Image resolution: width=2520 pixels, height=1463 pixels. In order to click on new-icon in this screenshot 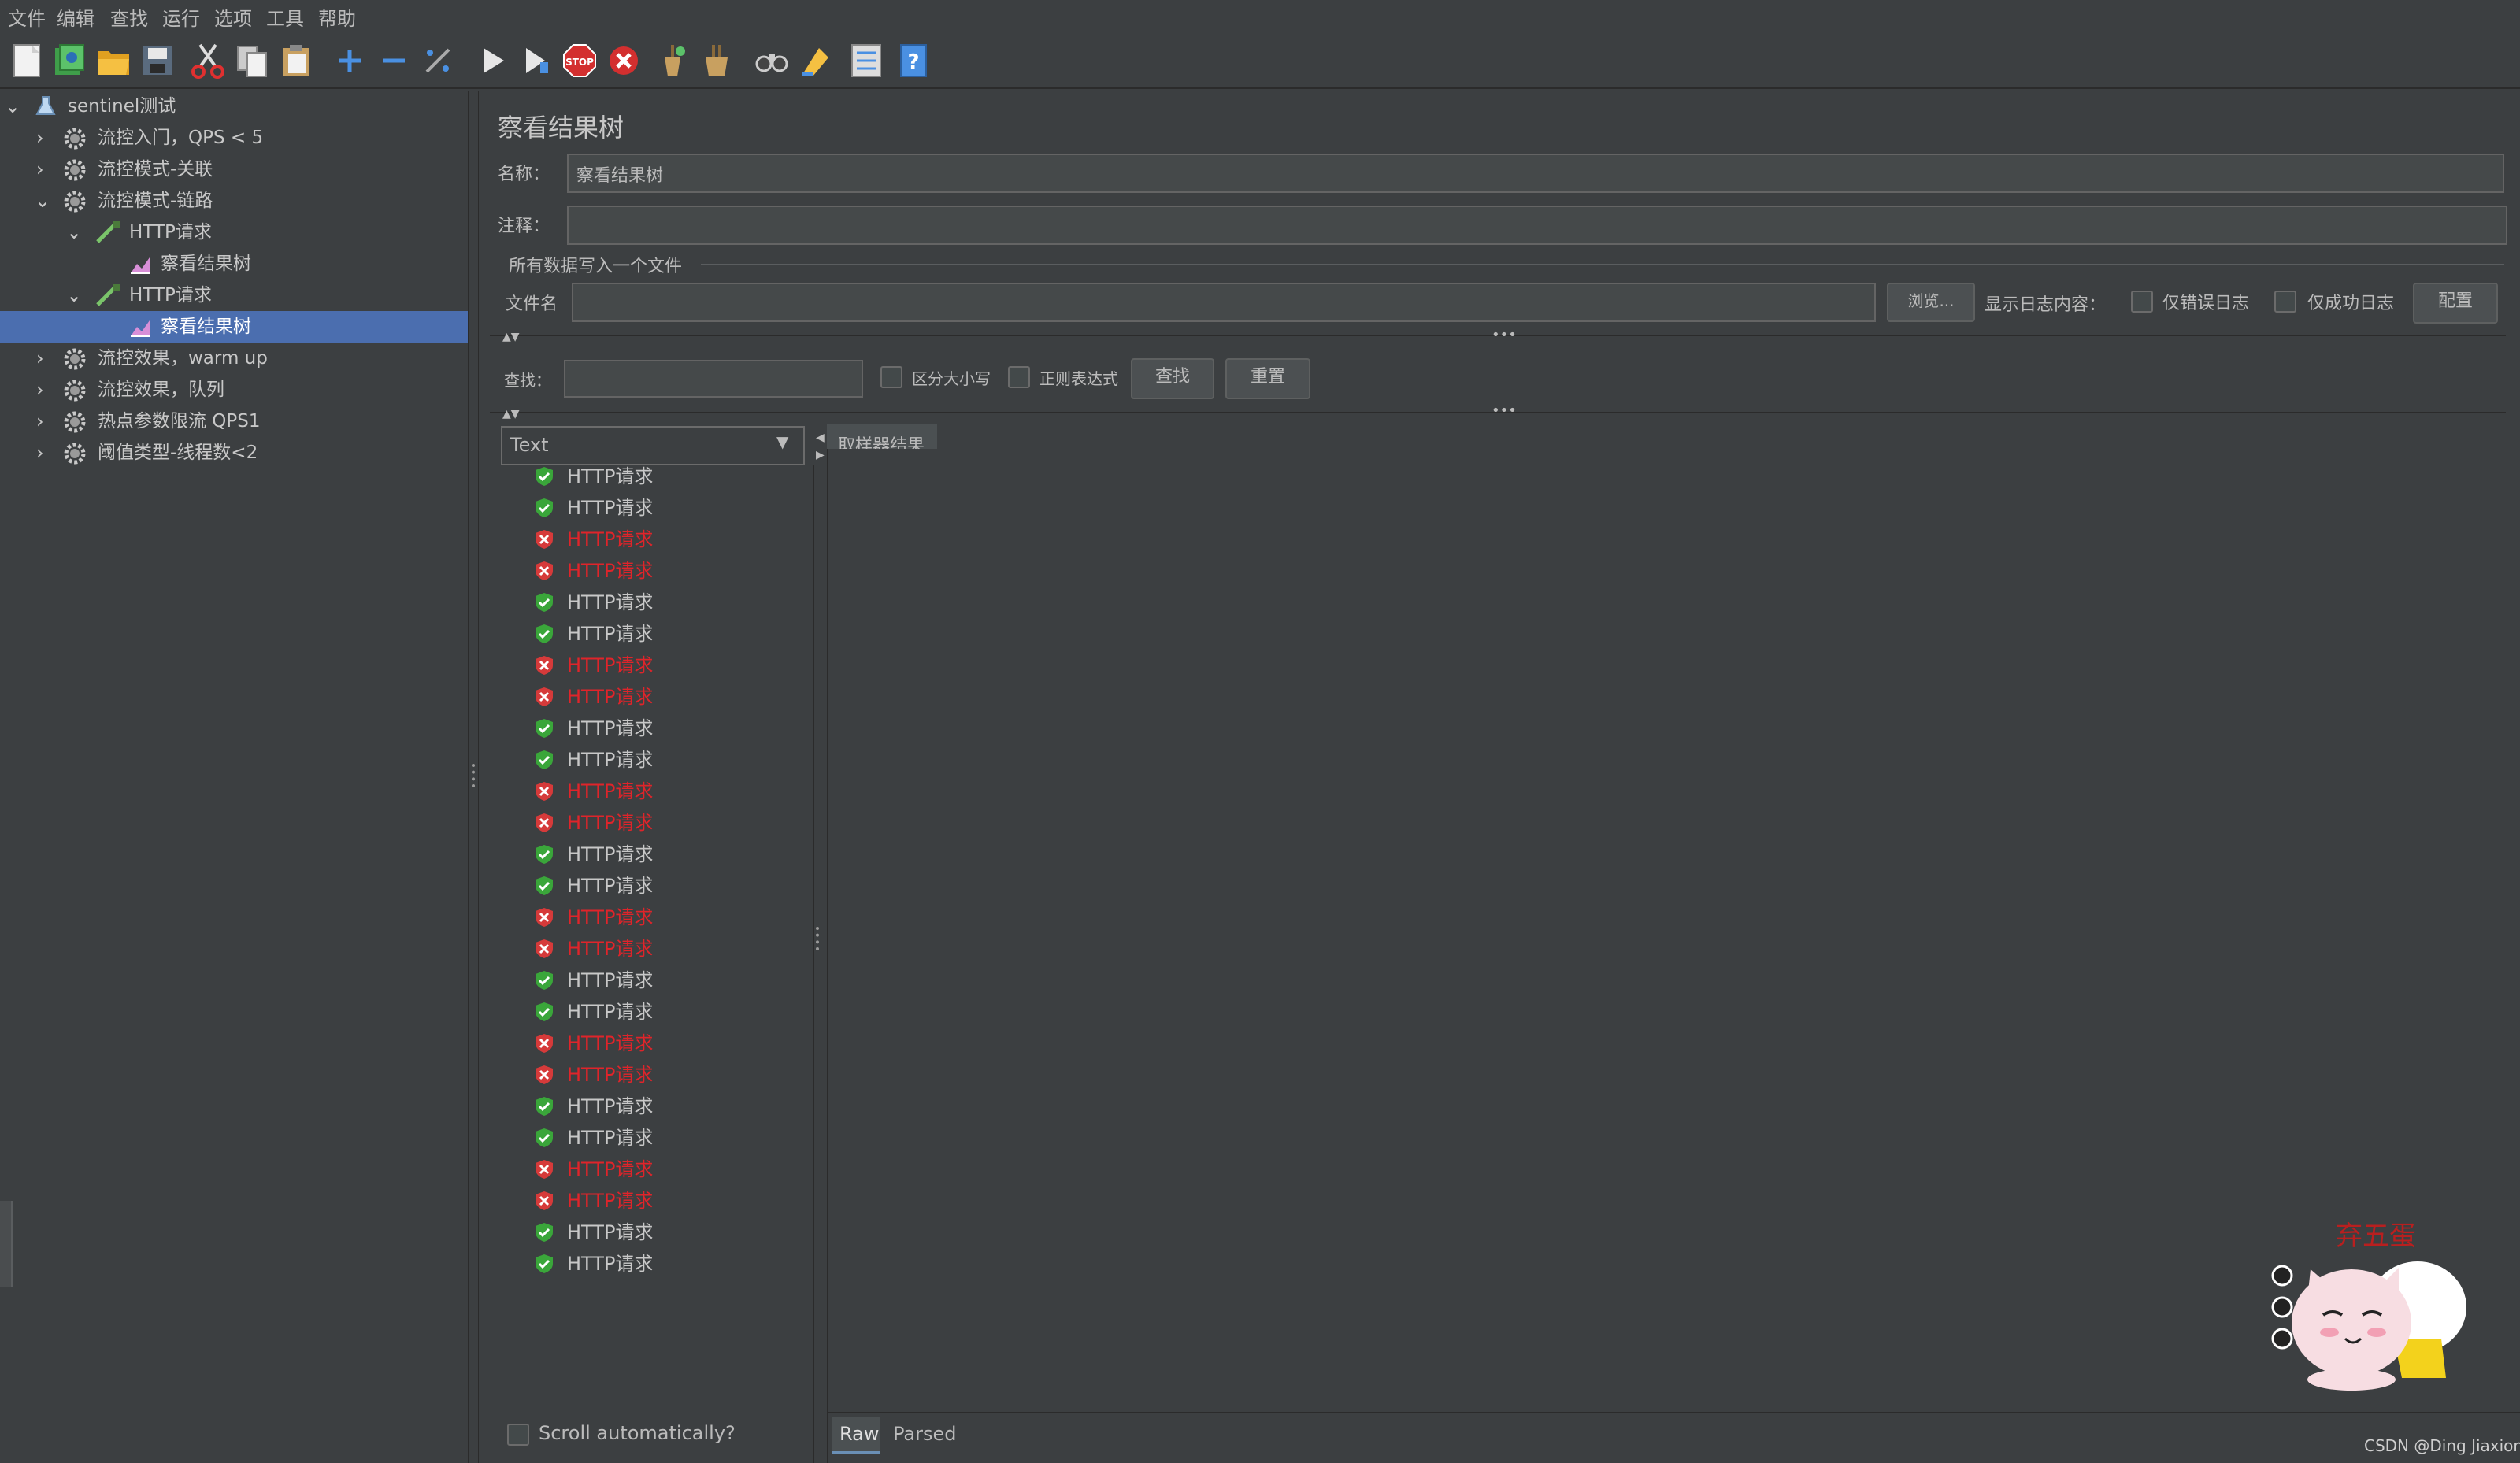, I will do `click(27, 61)`.